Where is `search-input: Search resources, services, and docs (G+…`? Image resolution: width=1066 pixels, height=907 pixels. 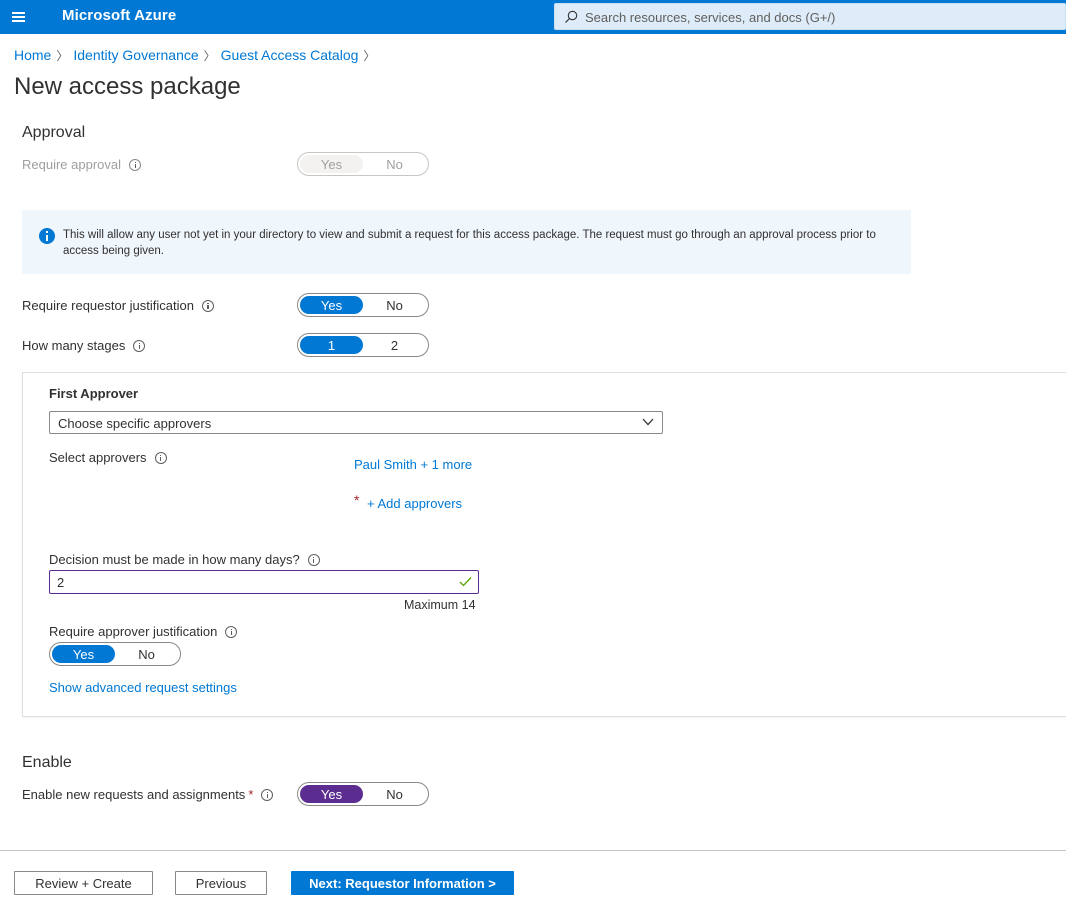
search-input: Search resources, services, and docs (G+… is located at coordinates (710, 17).